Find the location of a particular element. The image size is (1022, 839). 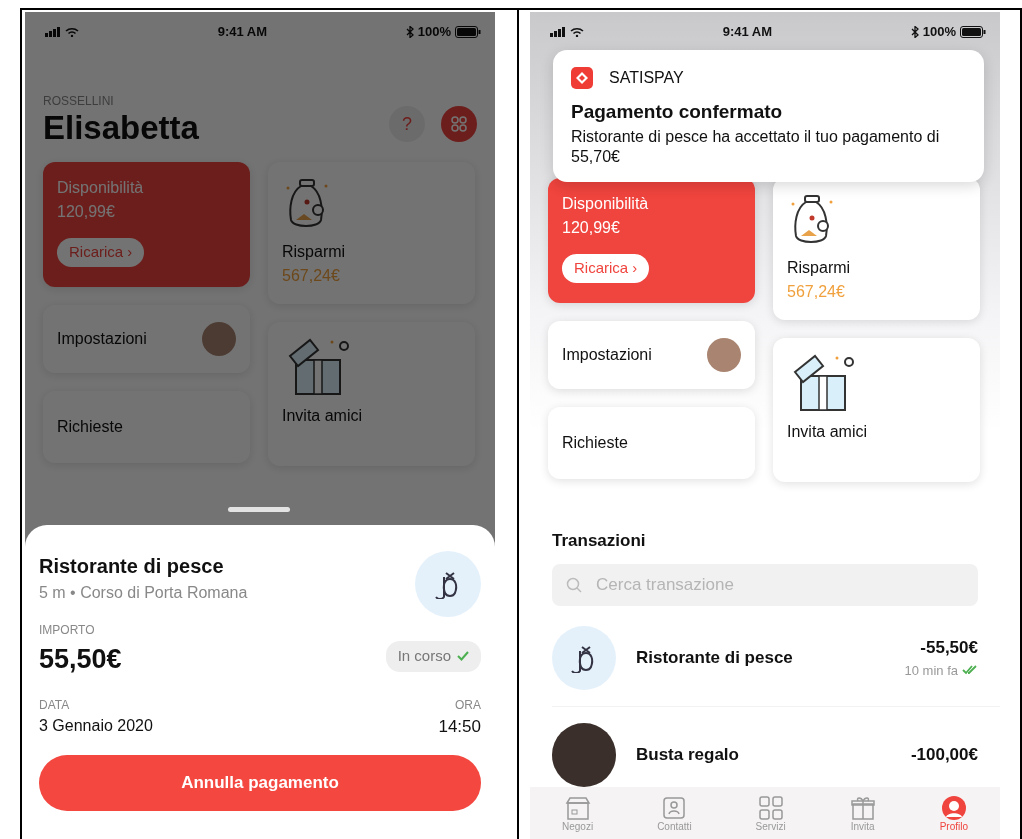

profile-icon is located at coordinates (953, 807).